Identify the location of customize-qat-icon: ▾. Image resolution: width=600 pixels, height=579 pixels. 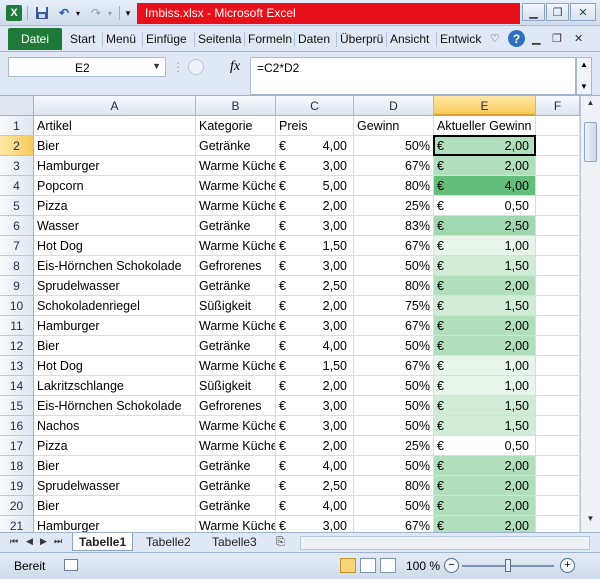
(128, 13).